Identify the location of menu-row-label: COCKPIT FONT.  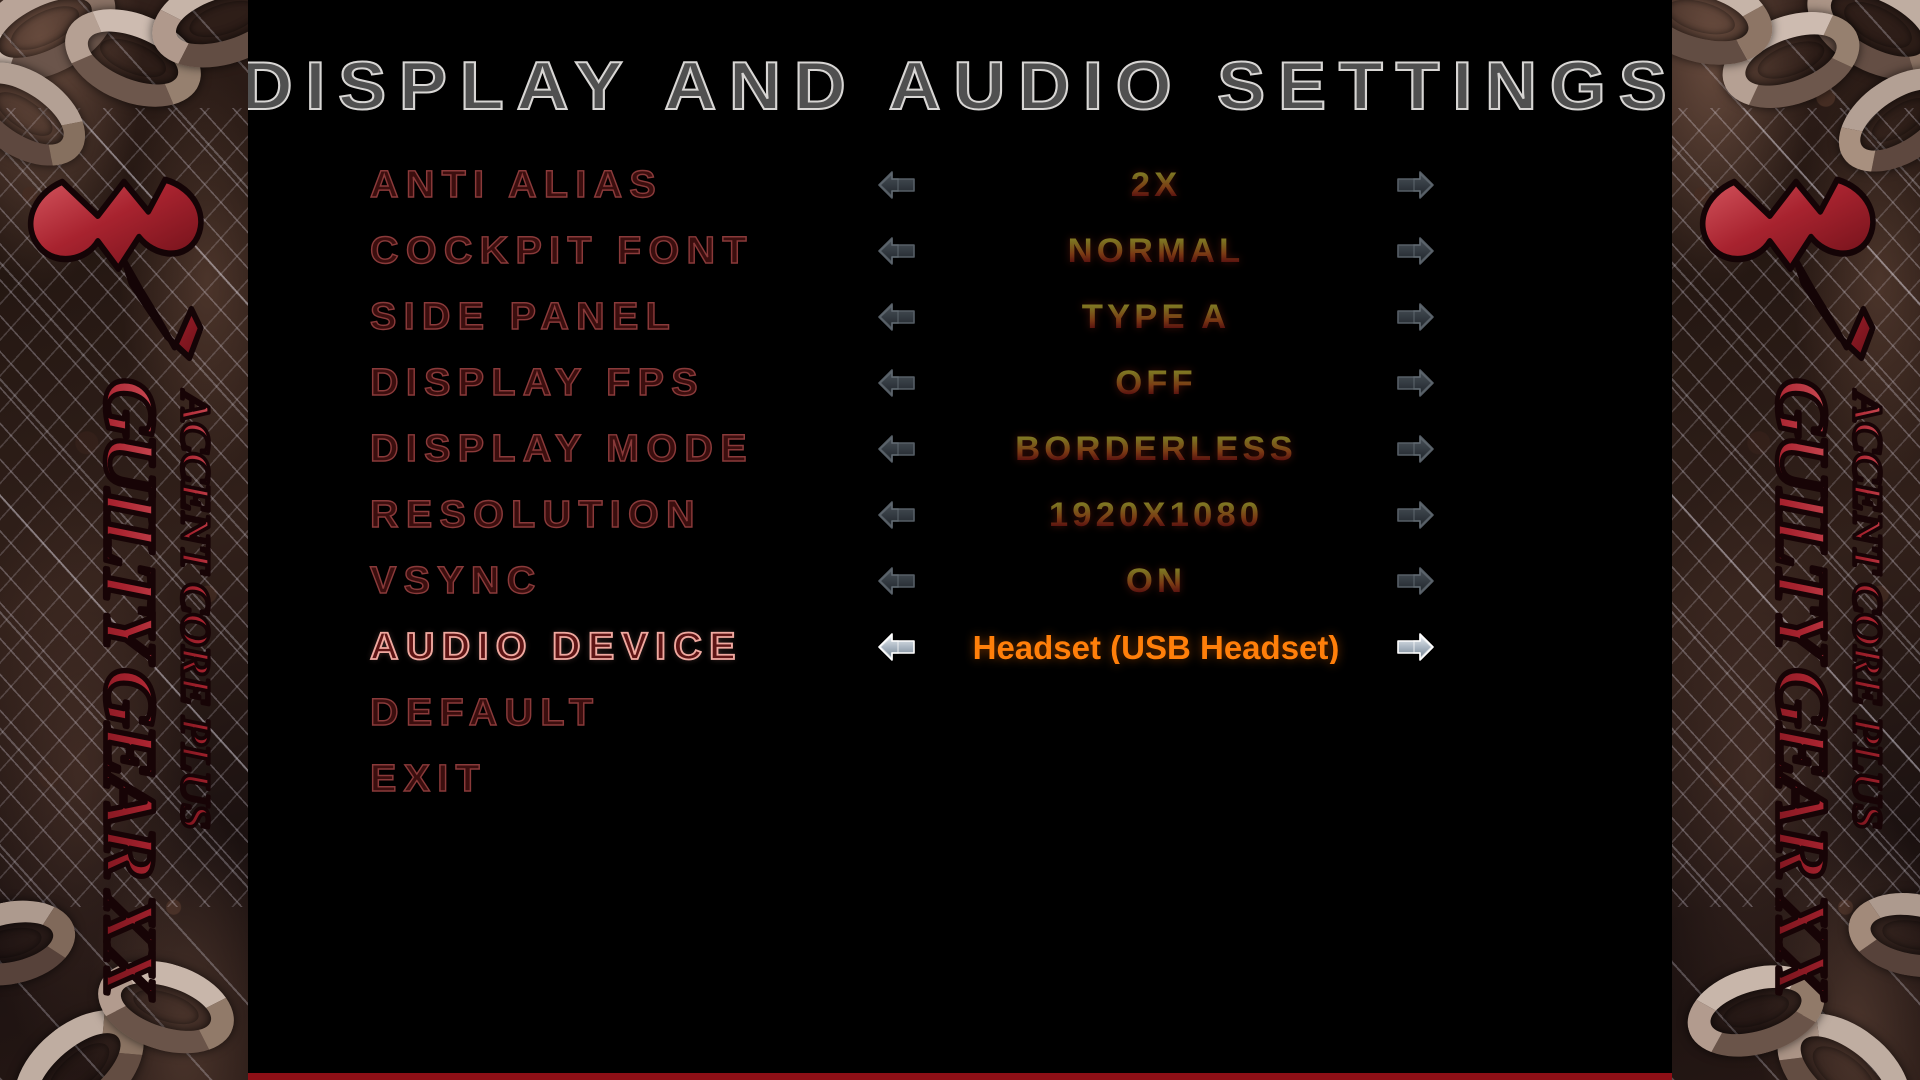
(561, 251).